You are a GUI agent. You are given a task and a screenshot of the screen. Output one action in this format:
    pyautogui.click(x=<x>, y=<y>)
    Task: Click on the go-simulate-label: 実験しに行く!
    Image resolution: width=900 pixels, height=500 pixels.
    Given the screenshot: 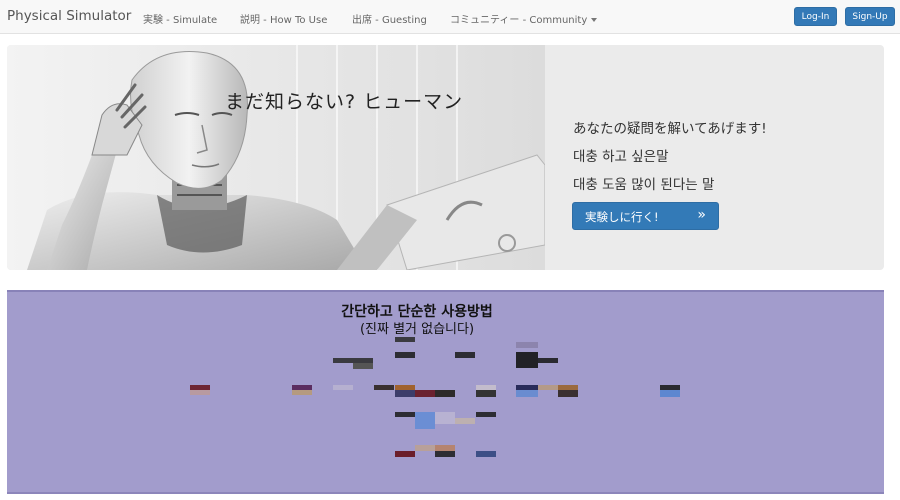 What is the action you would take?
    pyautogui.click(x=622, y=217)
    